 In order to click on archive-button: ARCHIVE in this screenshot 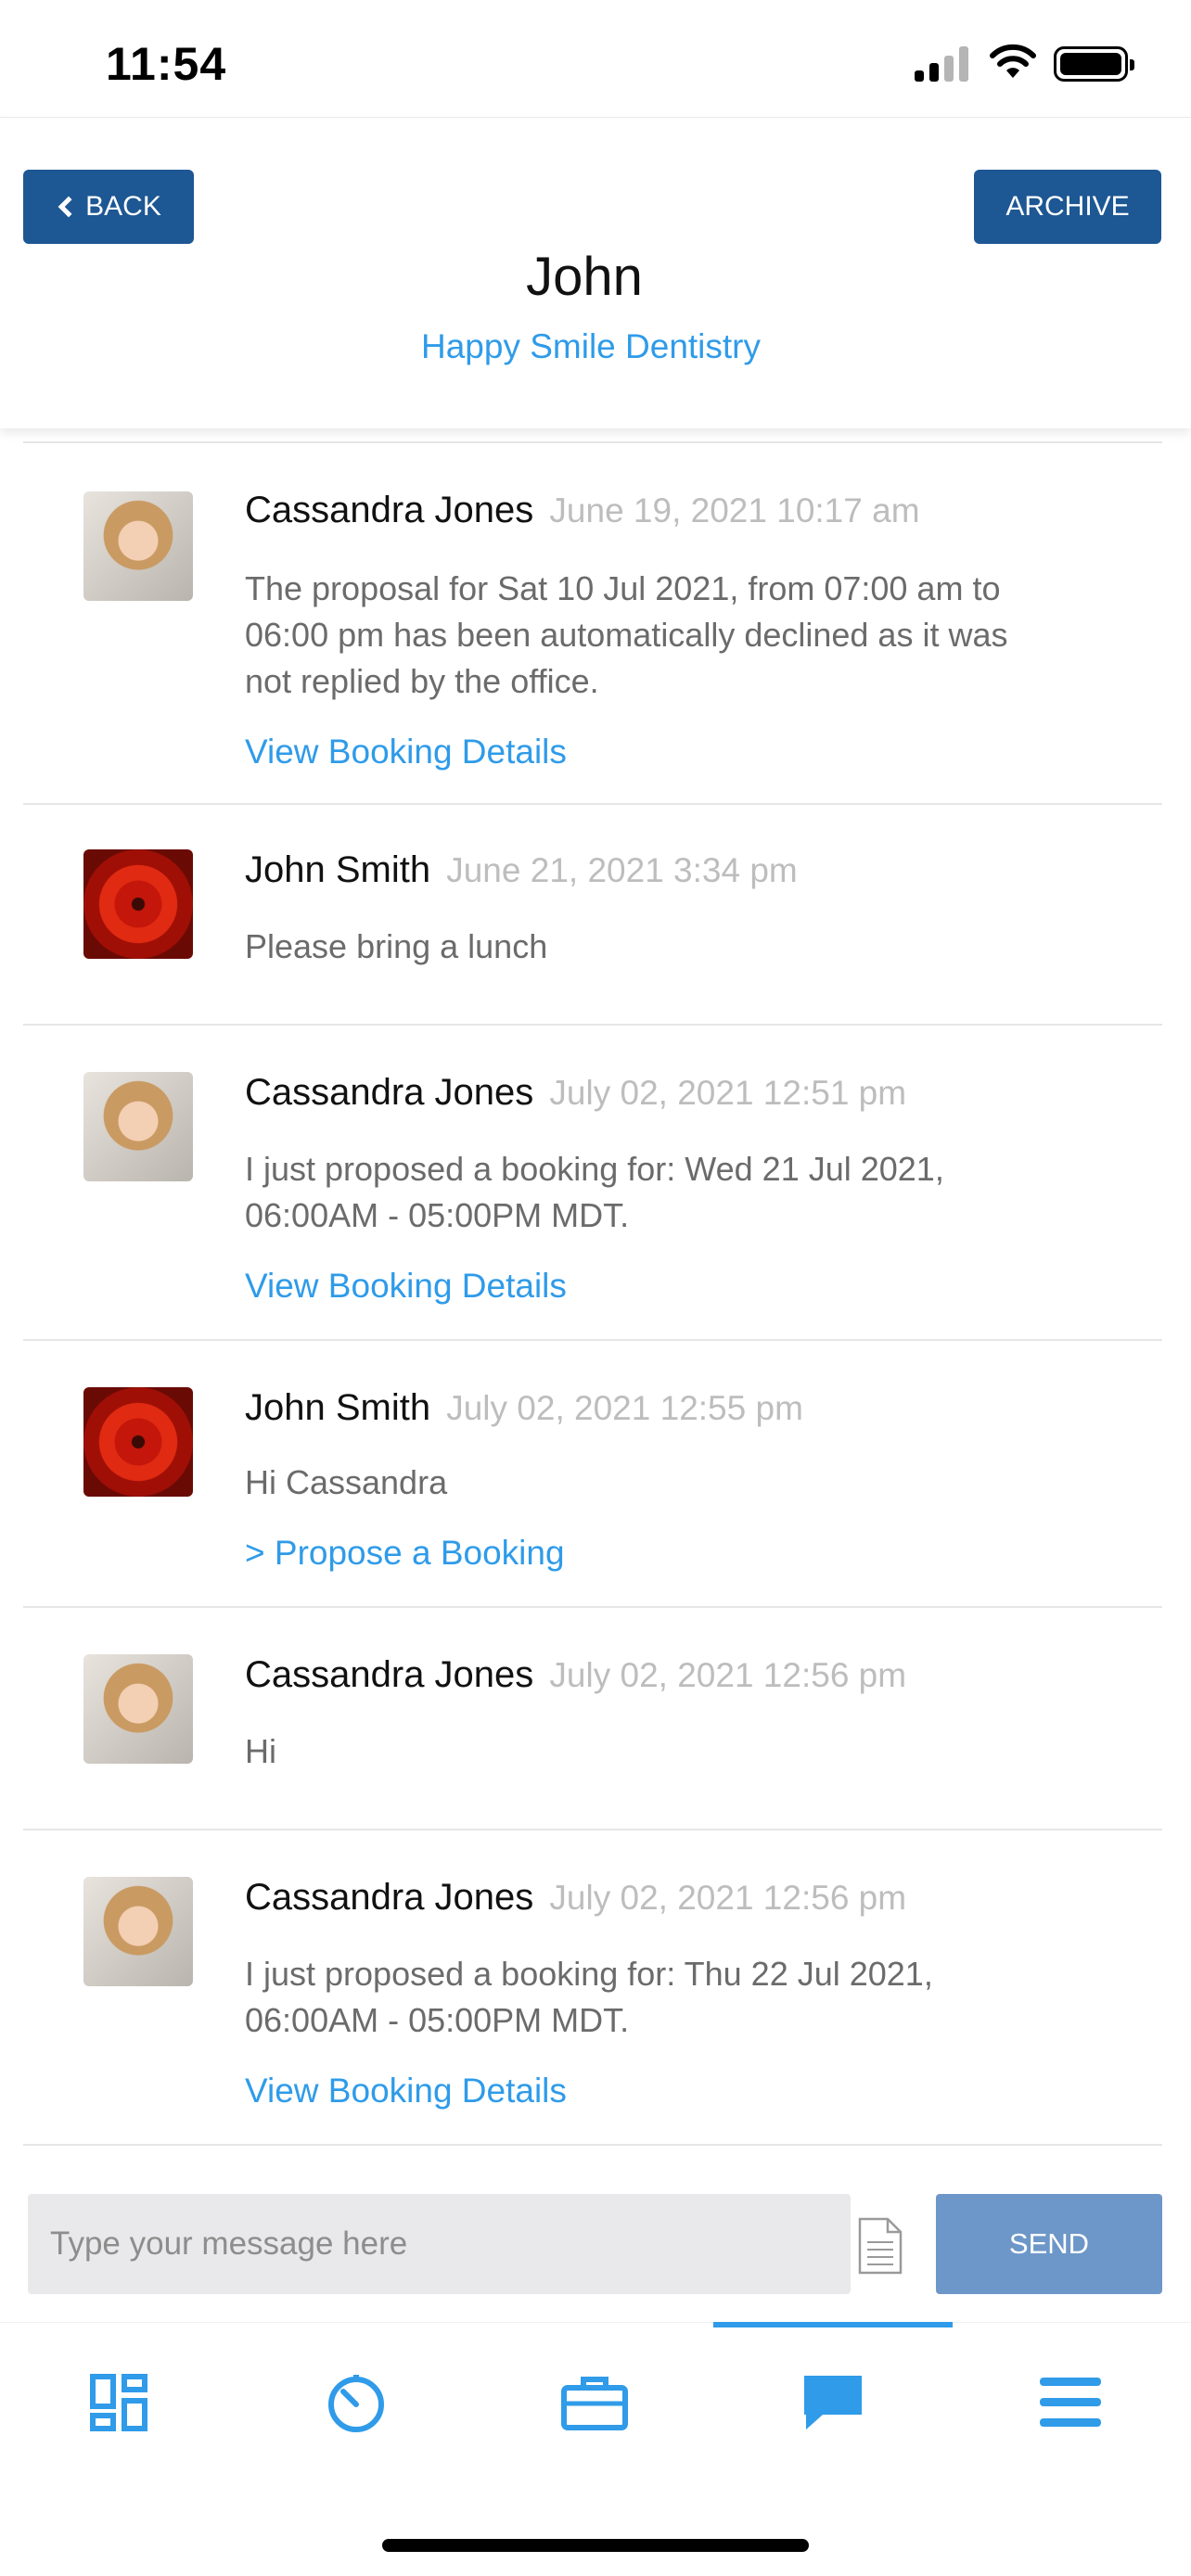, I will do `click(1067, 207)`.